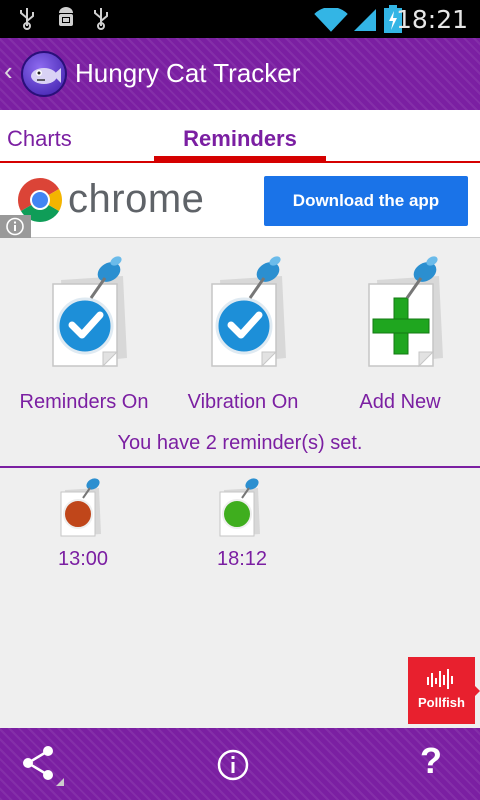 This screenshot has height=800, width=480. I want to click on ad-download-button: Download the app, so click(366, 201).